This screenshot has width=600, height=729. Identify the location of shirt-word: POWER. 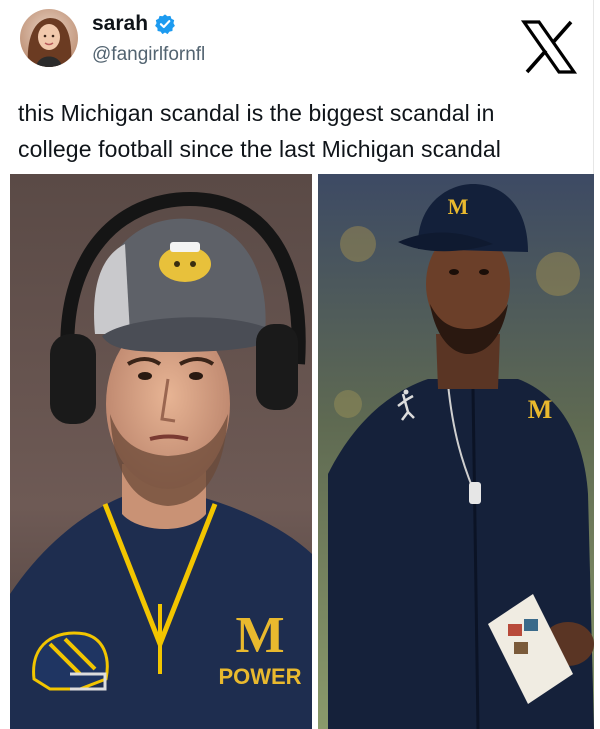
(259, 676).